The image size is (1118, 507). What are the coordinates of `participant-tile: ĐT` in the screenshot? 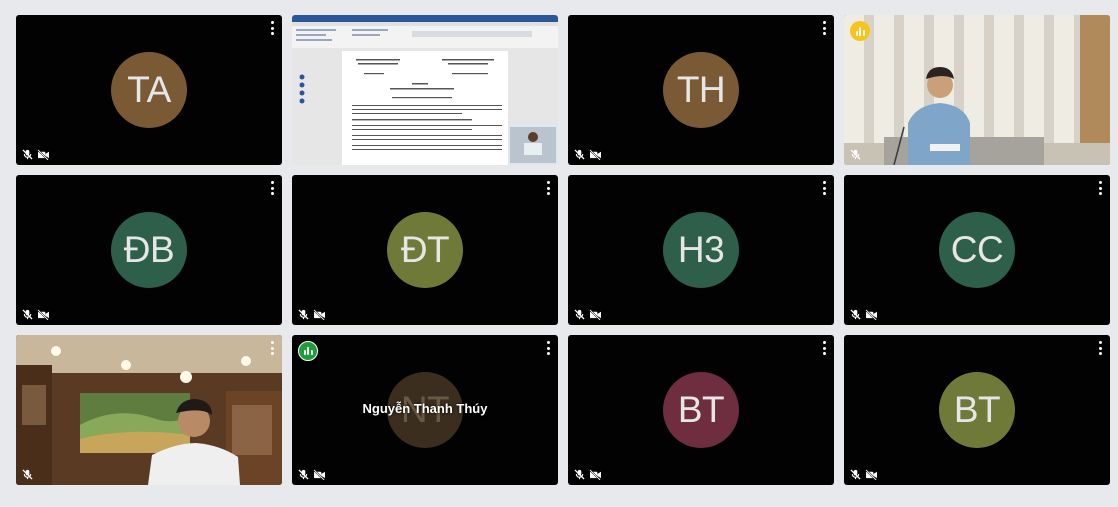 It's located at (425, 250).